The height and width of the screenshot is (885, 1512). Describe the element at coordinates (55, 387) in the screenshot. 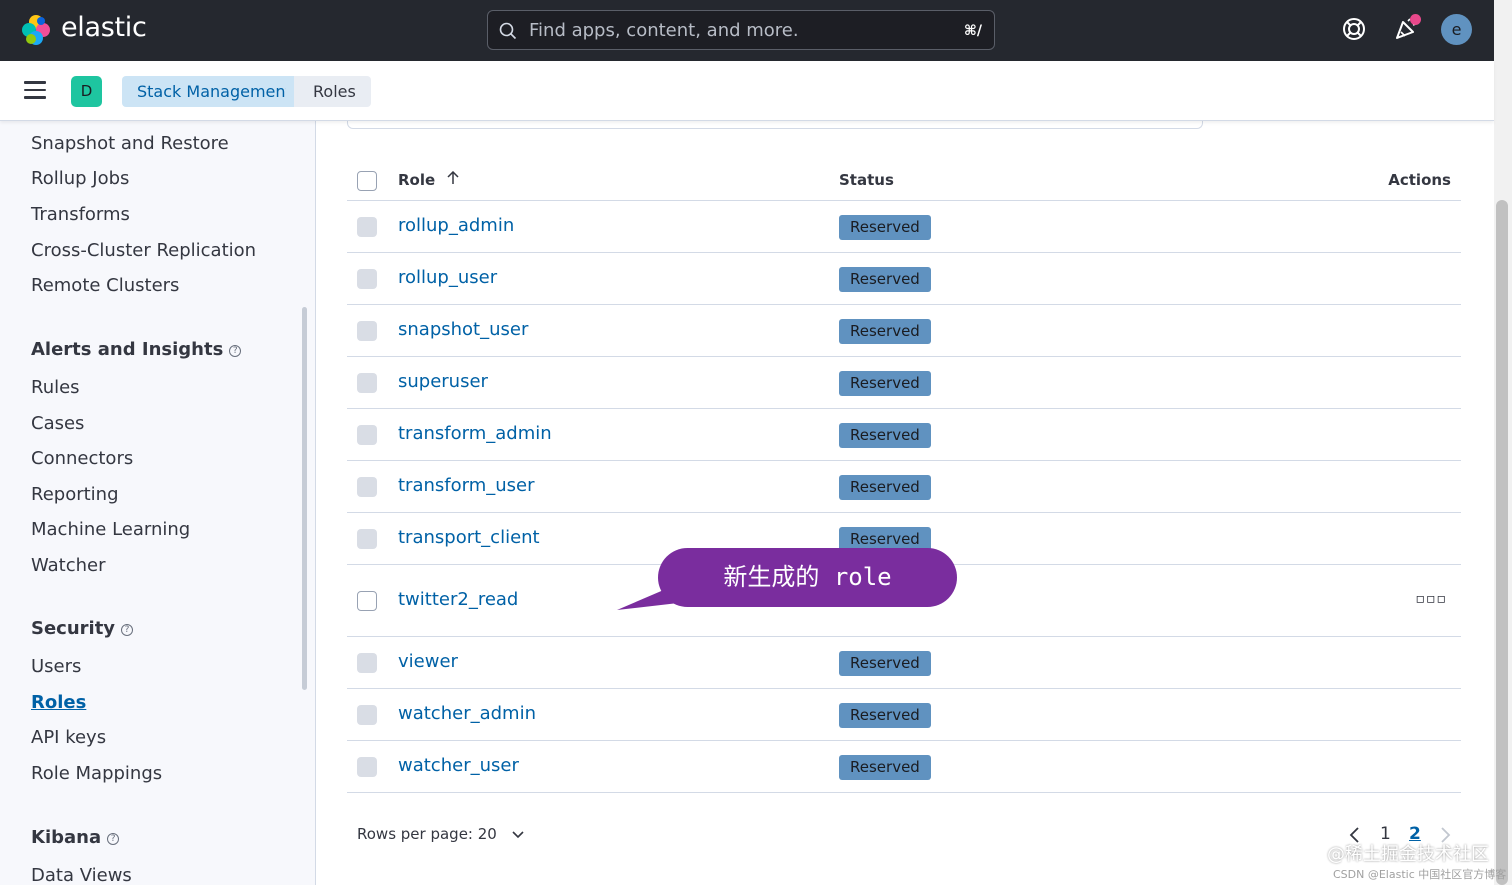

I see `sidebar-item-rules: Rules` at that location.